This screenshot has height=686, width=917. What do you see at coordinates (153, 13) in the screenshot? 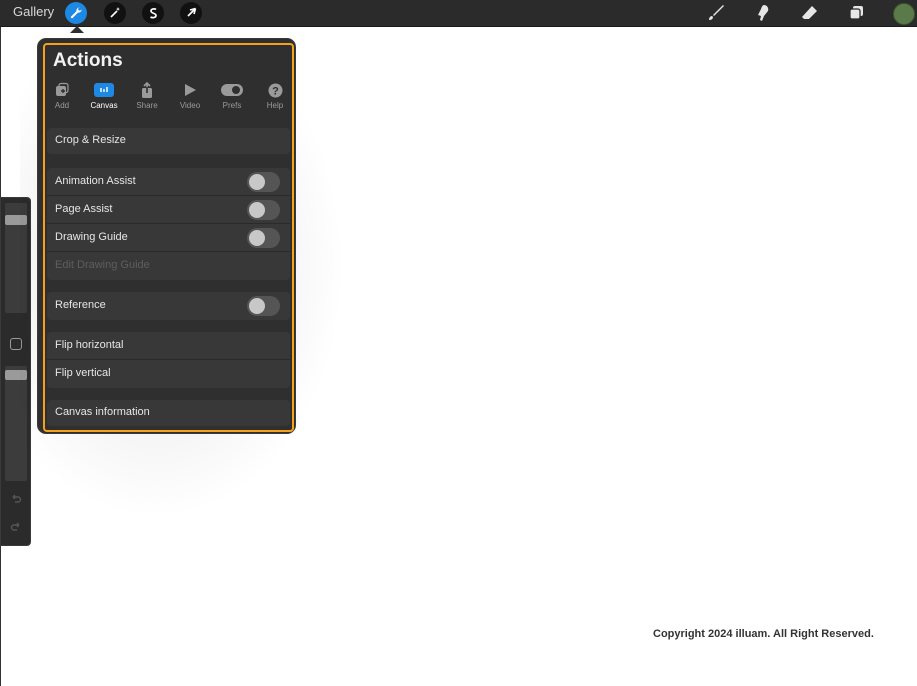
I see `selection-s-icon` at bounding box center [153, 13].